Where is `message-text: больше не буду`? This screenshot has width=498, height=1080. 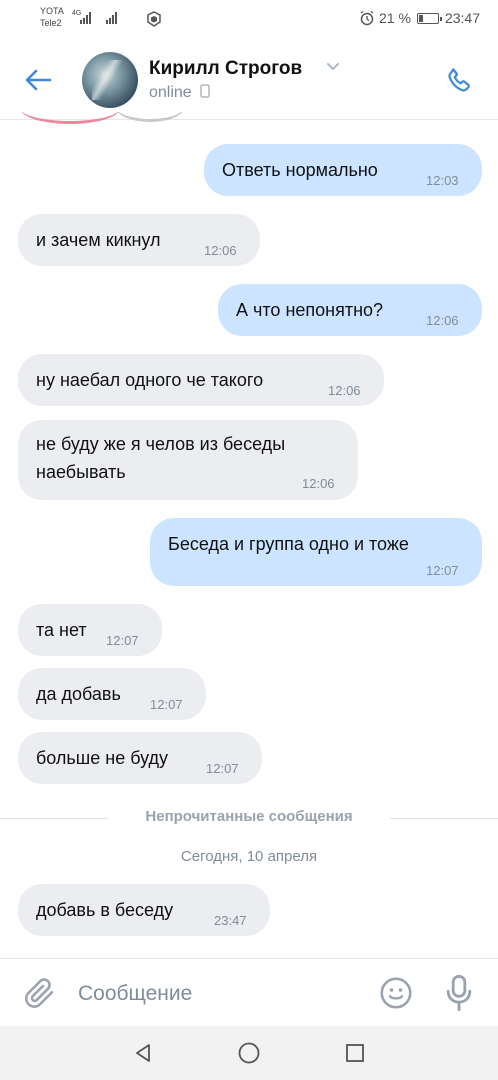 message-text: больше не буду is located at coordinates (102, 758).